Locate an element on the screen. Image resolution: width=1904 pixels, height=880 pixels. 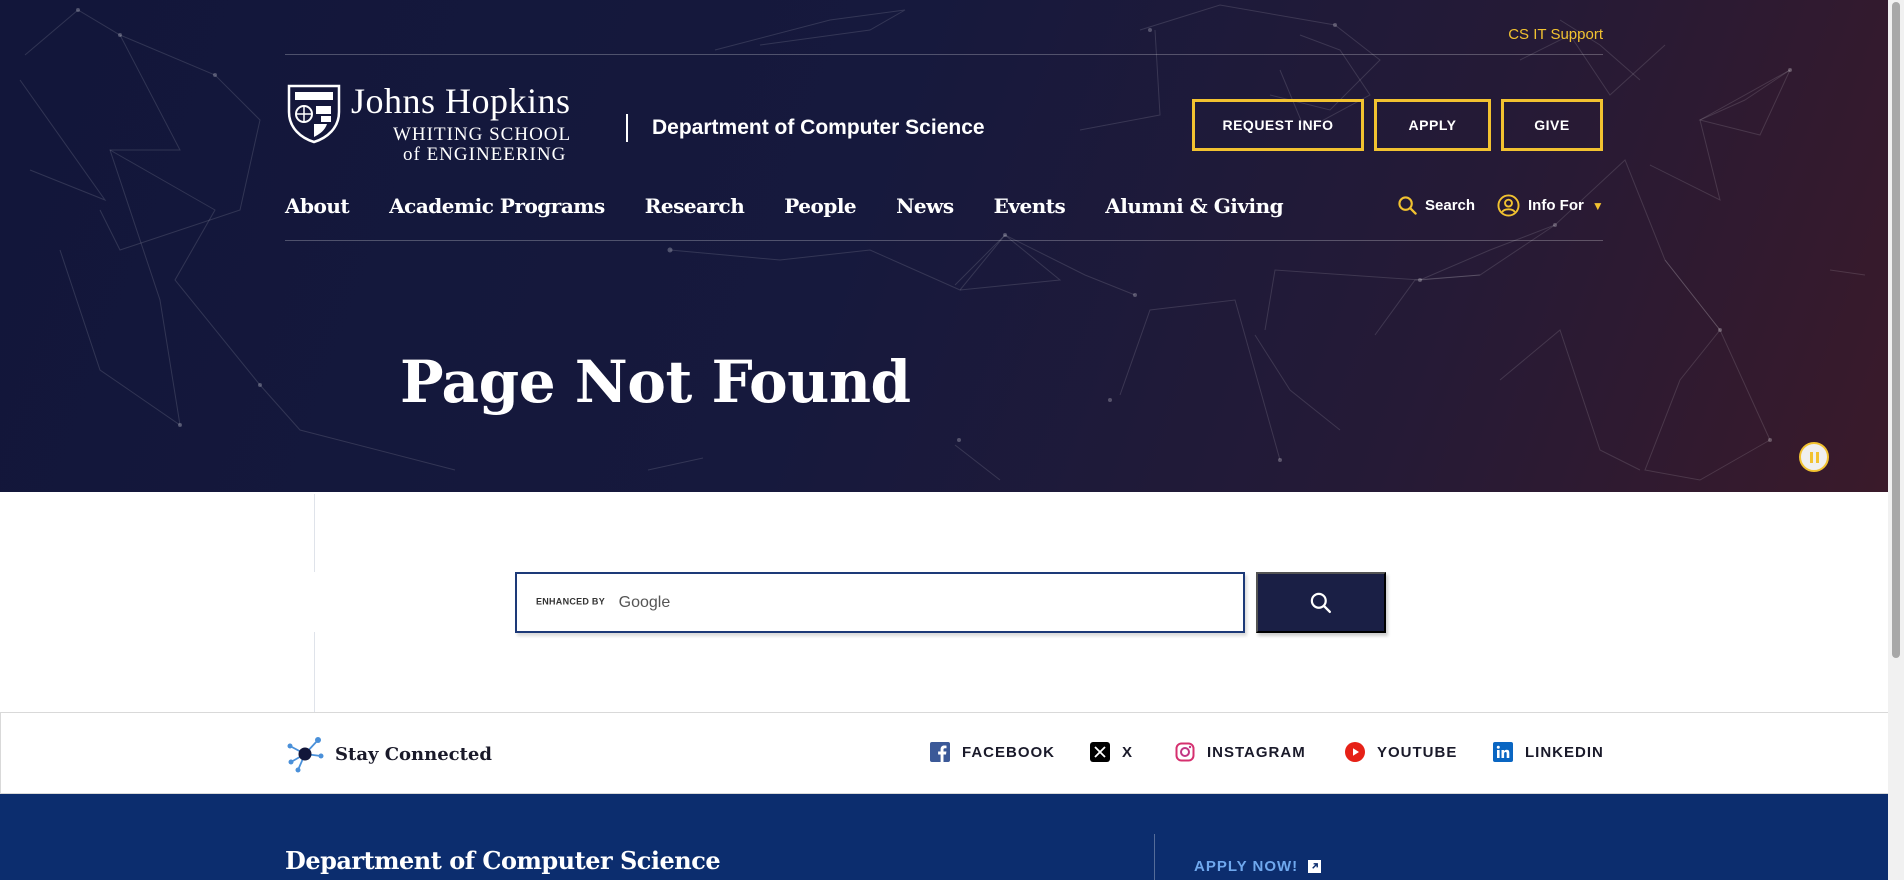
user-icon is located at coordinates (1508, 205).